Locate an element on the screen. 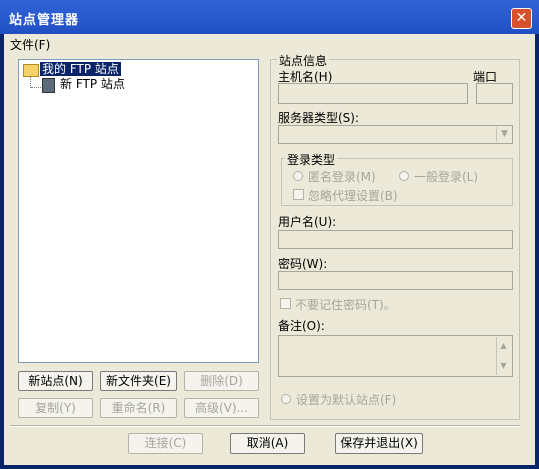 The image size is (539, 469). anonymous-login-radio is located at coordinates (298, 176).